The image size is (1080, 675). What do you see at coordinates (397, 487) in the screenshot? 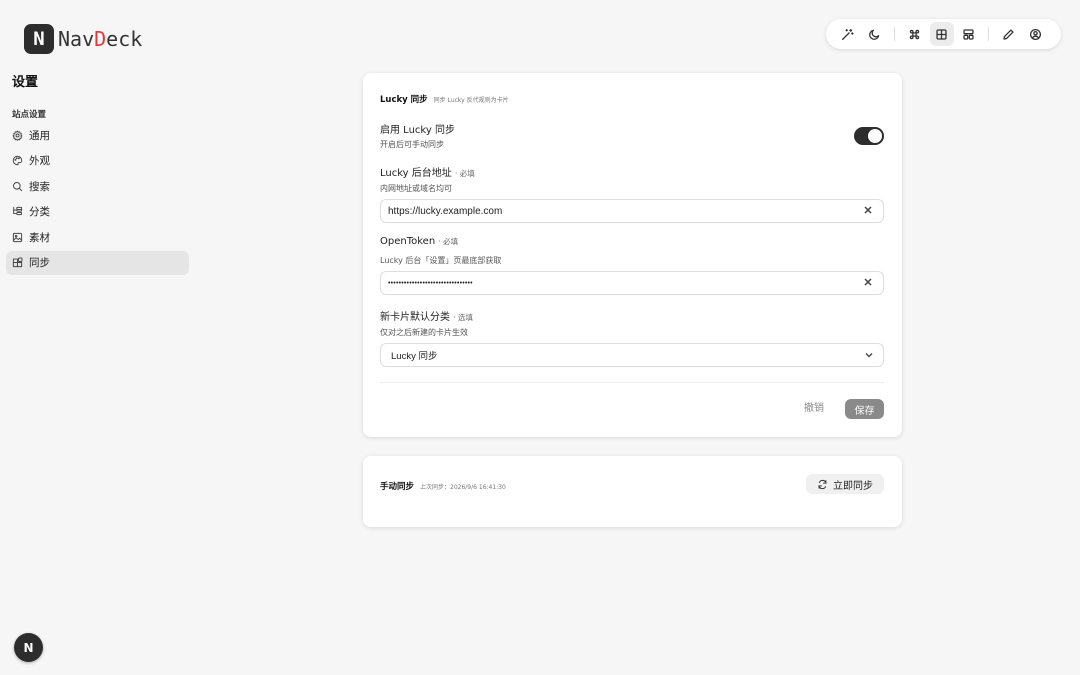
I see `card-title: 手动同步` at bounding box center [397, 487].